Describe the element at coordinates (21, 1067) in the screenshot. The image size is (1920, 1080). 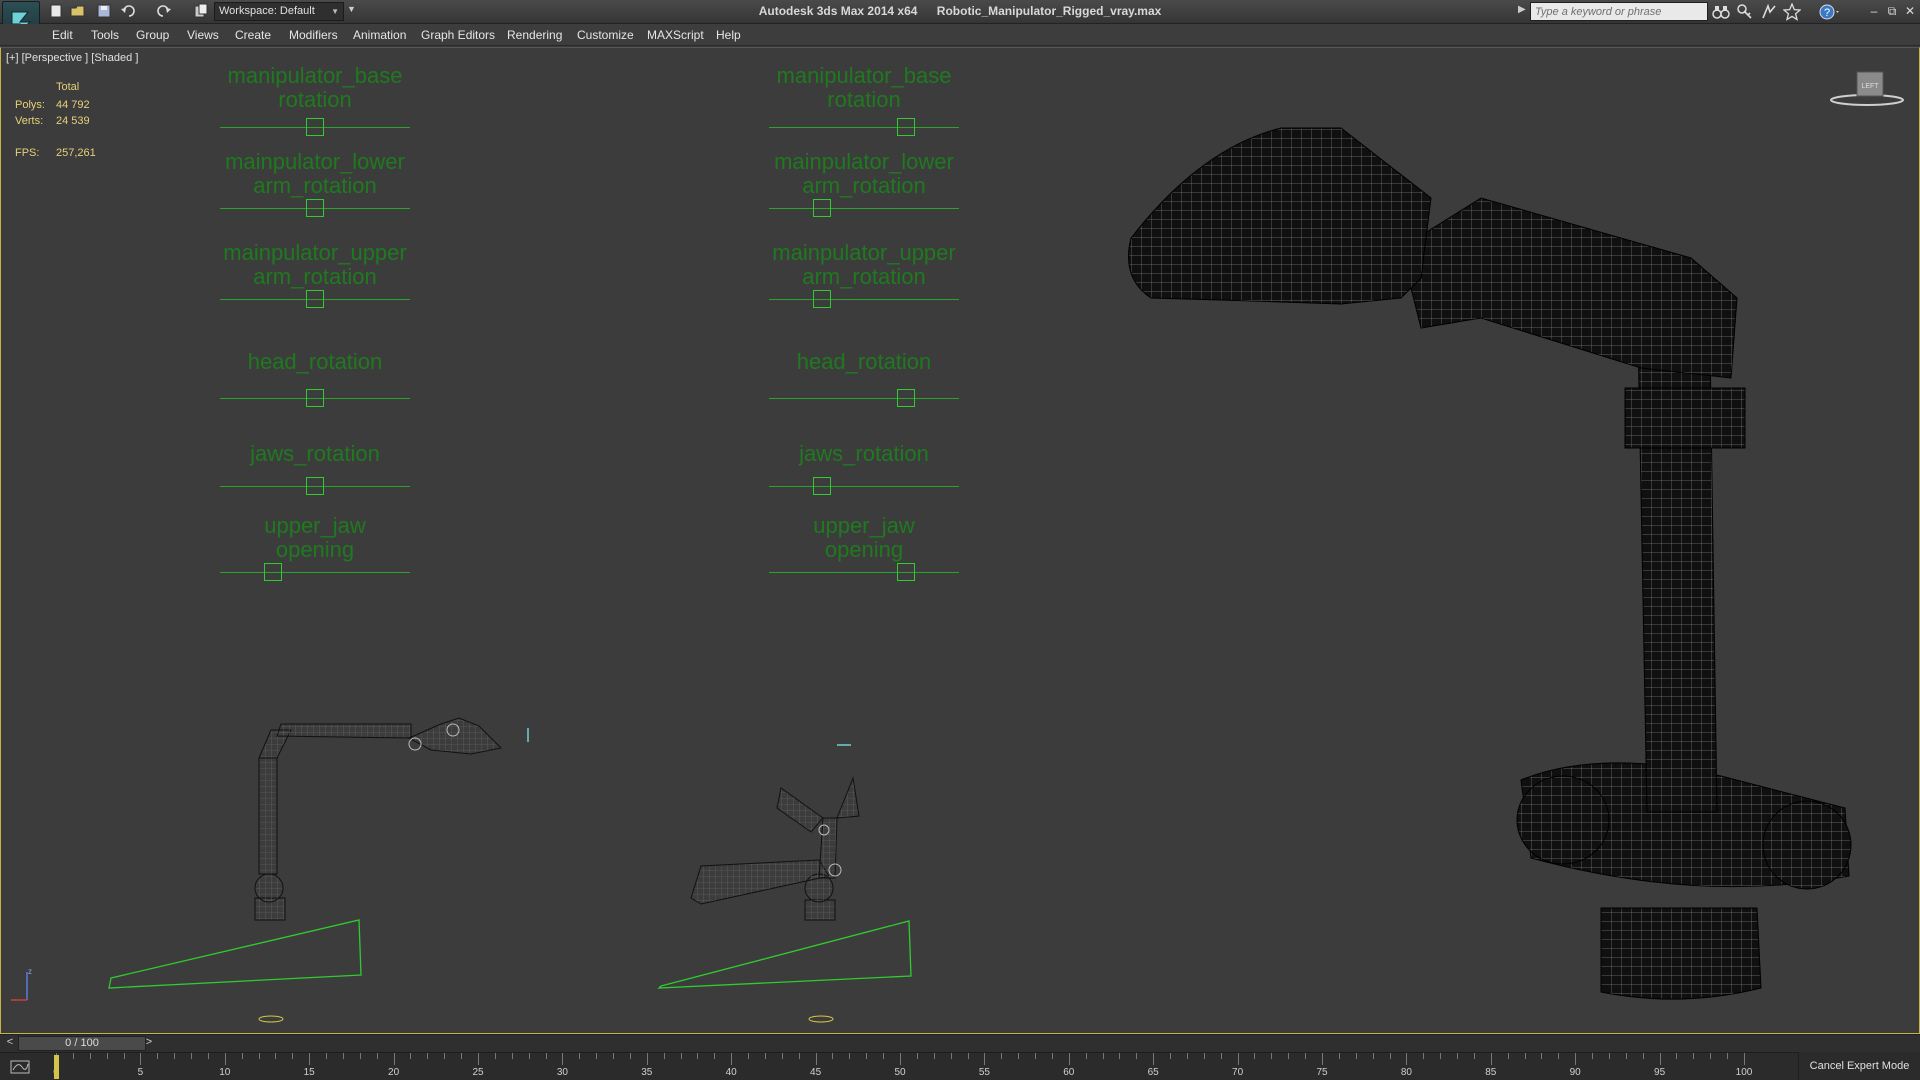
I see `mini-curve-editor-icon` at that location.